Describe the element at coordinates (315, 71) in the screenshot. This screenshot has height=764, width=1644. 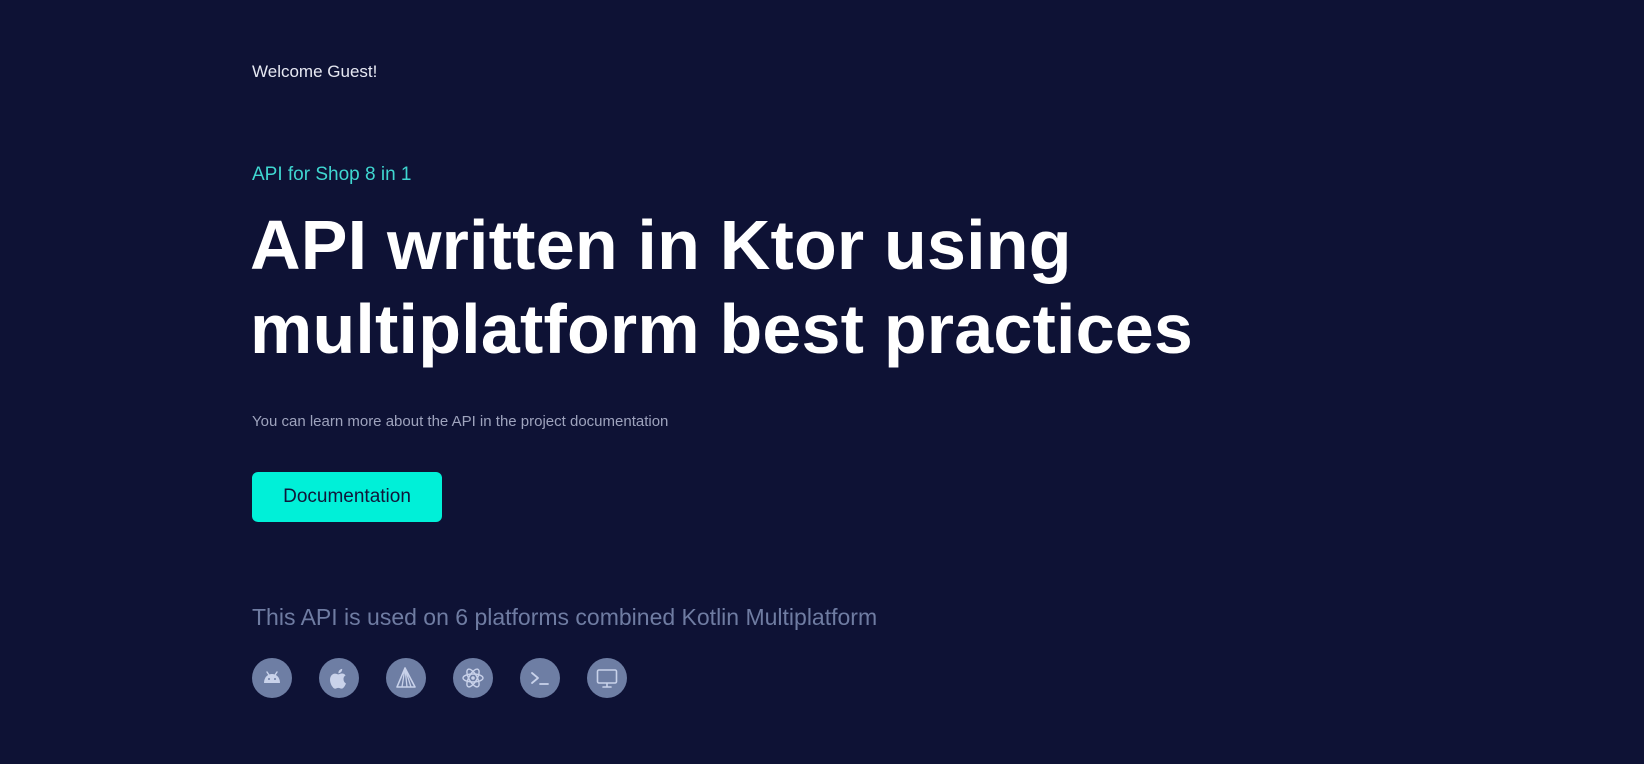
I see `welcome-text: Welcome Guest!` at that location.